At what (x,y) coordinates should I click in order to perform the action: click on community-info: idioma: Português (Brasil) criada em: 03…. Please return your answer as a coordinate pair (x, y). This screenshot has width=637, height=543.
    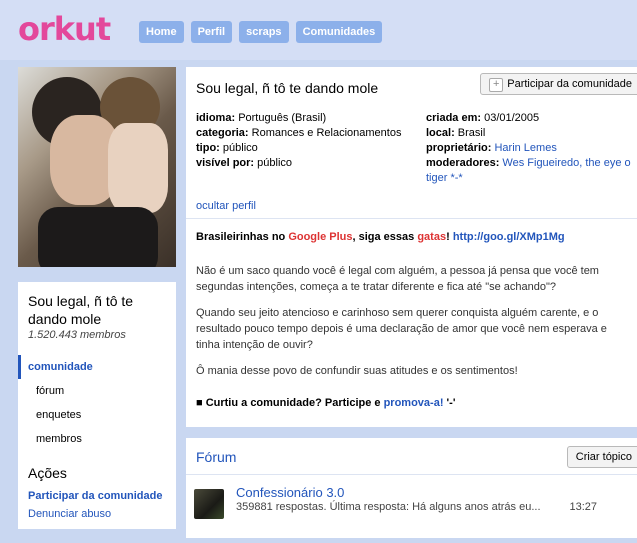
    Looking at the image, I should click on (413, 148).